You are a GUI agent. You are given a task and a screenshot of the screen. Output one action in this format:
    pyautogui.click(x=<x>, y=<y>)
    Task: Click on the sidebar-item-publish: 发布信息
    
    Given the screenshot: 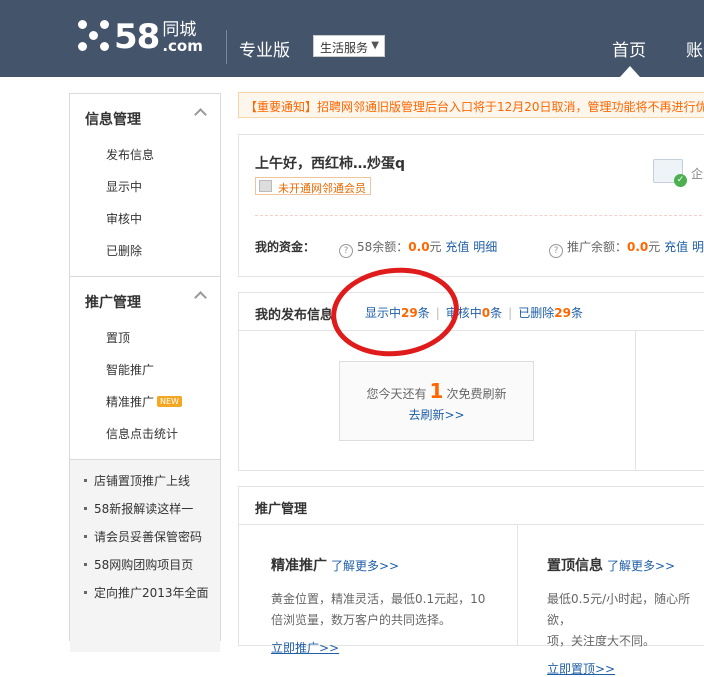 What is the action you would take?
    pyautogui.click(x=145, y=154)
    